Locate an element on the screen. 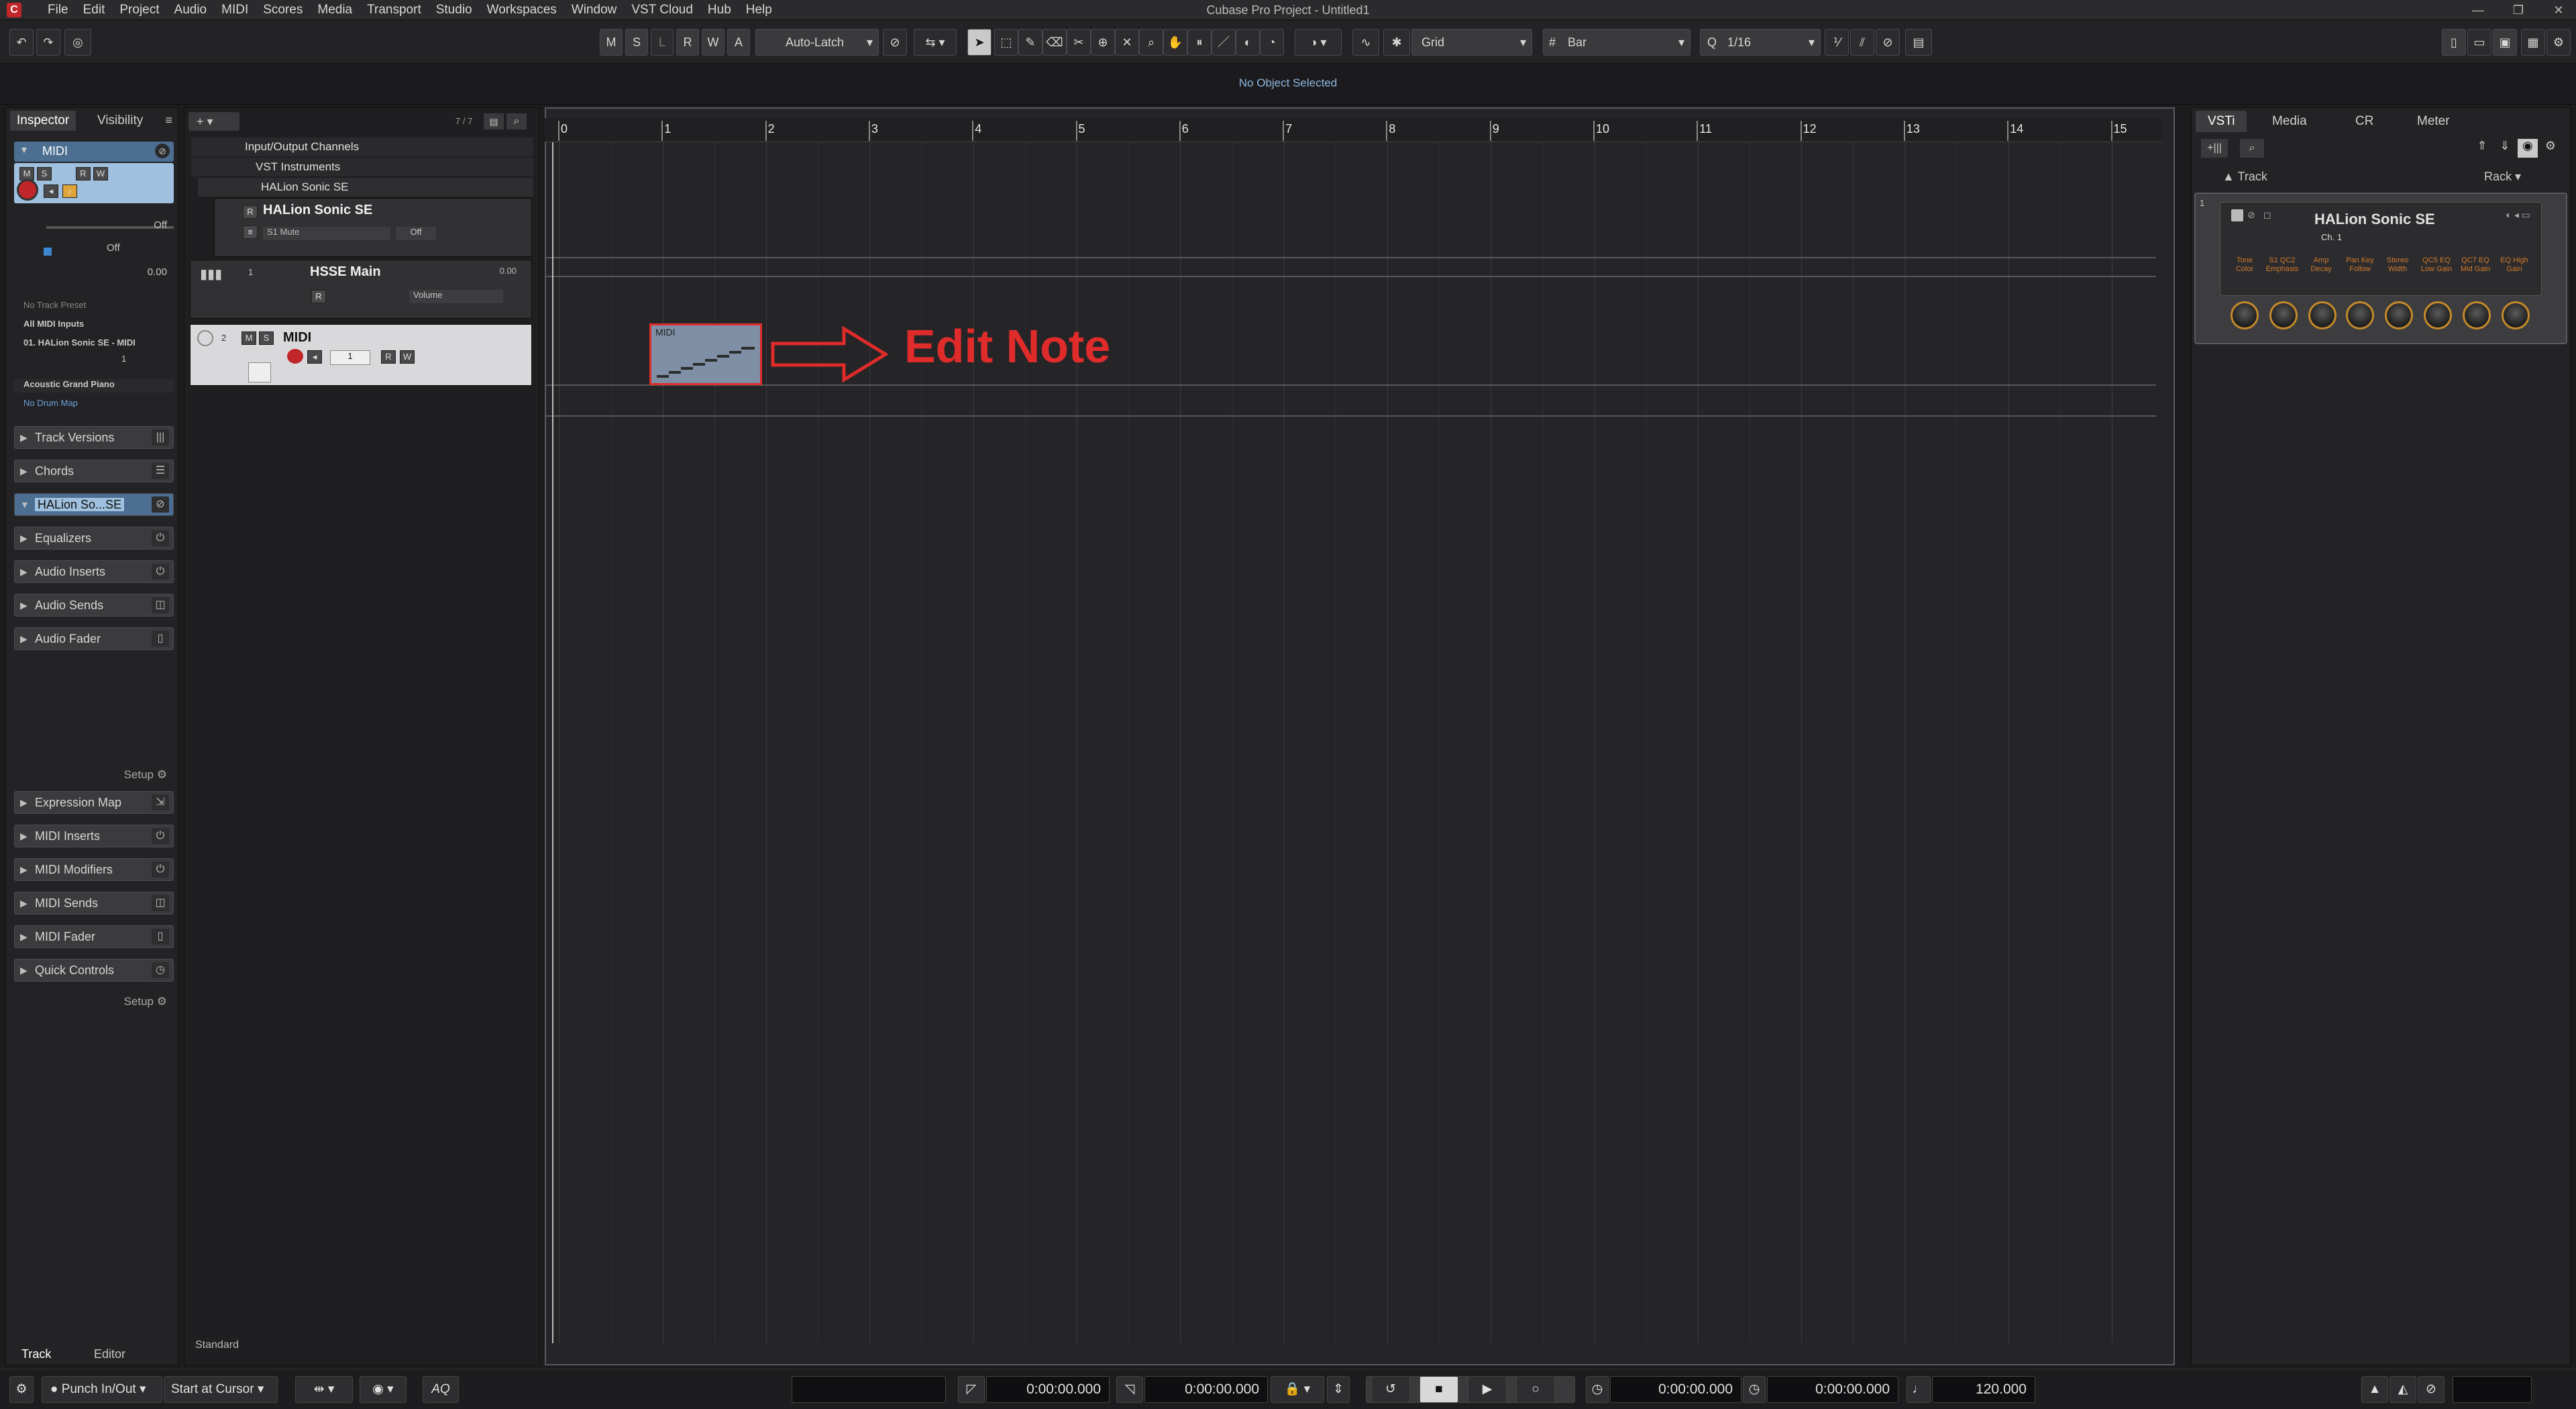 The height and width of the screenshot is (1409, 2576). menu-audio: Audio is located at coordinates (191, 10).